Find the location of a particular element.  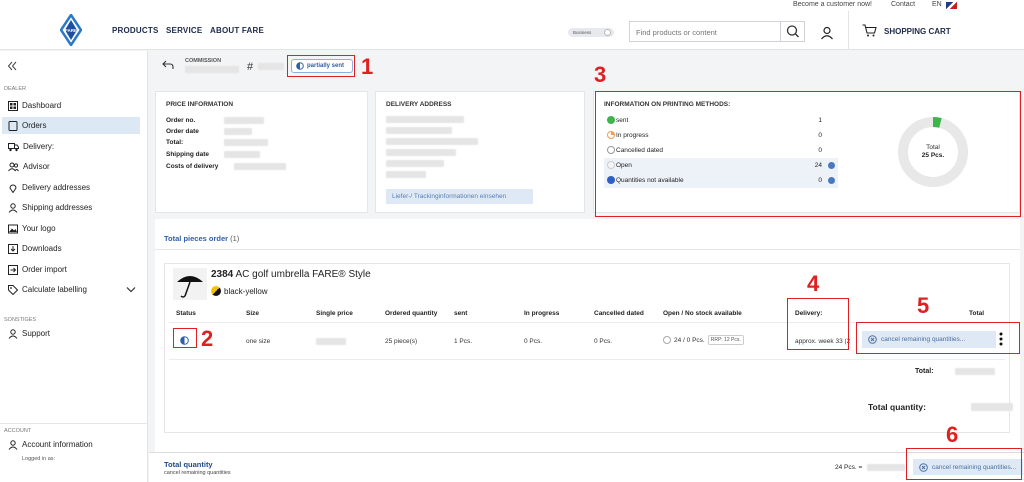

product-title: 2384 AC golf umbrella FARE® Style is located at coordinates (291, 274).